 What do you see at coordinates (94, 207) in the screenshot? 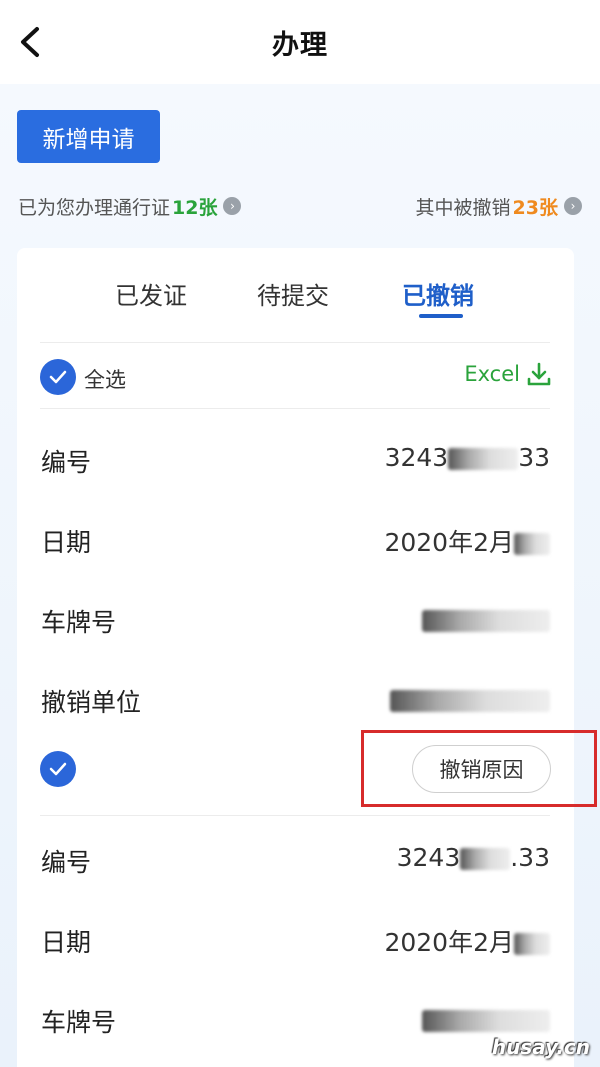
I see `issued-text: 已为您办理通行证` at bounding box center [94, 207].